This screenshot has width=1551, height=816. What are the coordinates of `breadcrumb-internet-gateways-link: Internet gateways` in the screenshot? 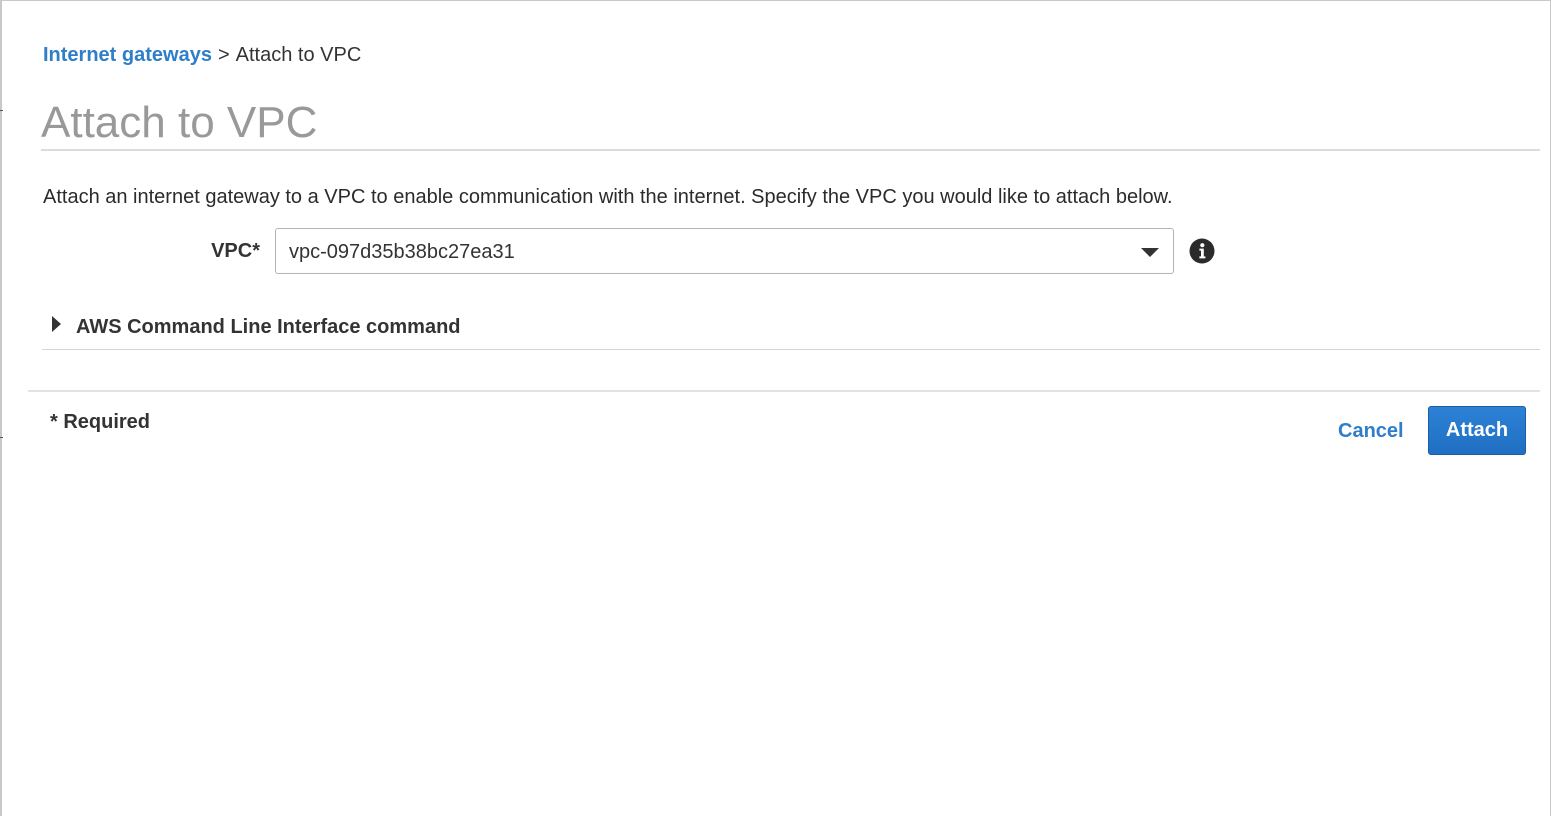 It's located at (127, 55).